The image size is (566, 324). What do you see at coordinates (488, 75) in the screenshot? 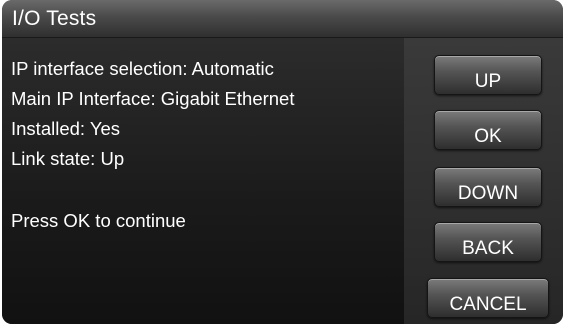
I see `up-button: UP` at bounding box center [488, 75].